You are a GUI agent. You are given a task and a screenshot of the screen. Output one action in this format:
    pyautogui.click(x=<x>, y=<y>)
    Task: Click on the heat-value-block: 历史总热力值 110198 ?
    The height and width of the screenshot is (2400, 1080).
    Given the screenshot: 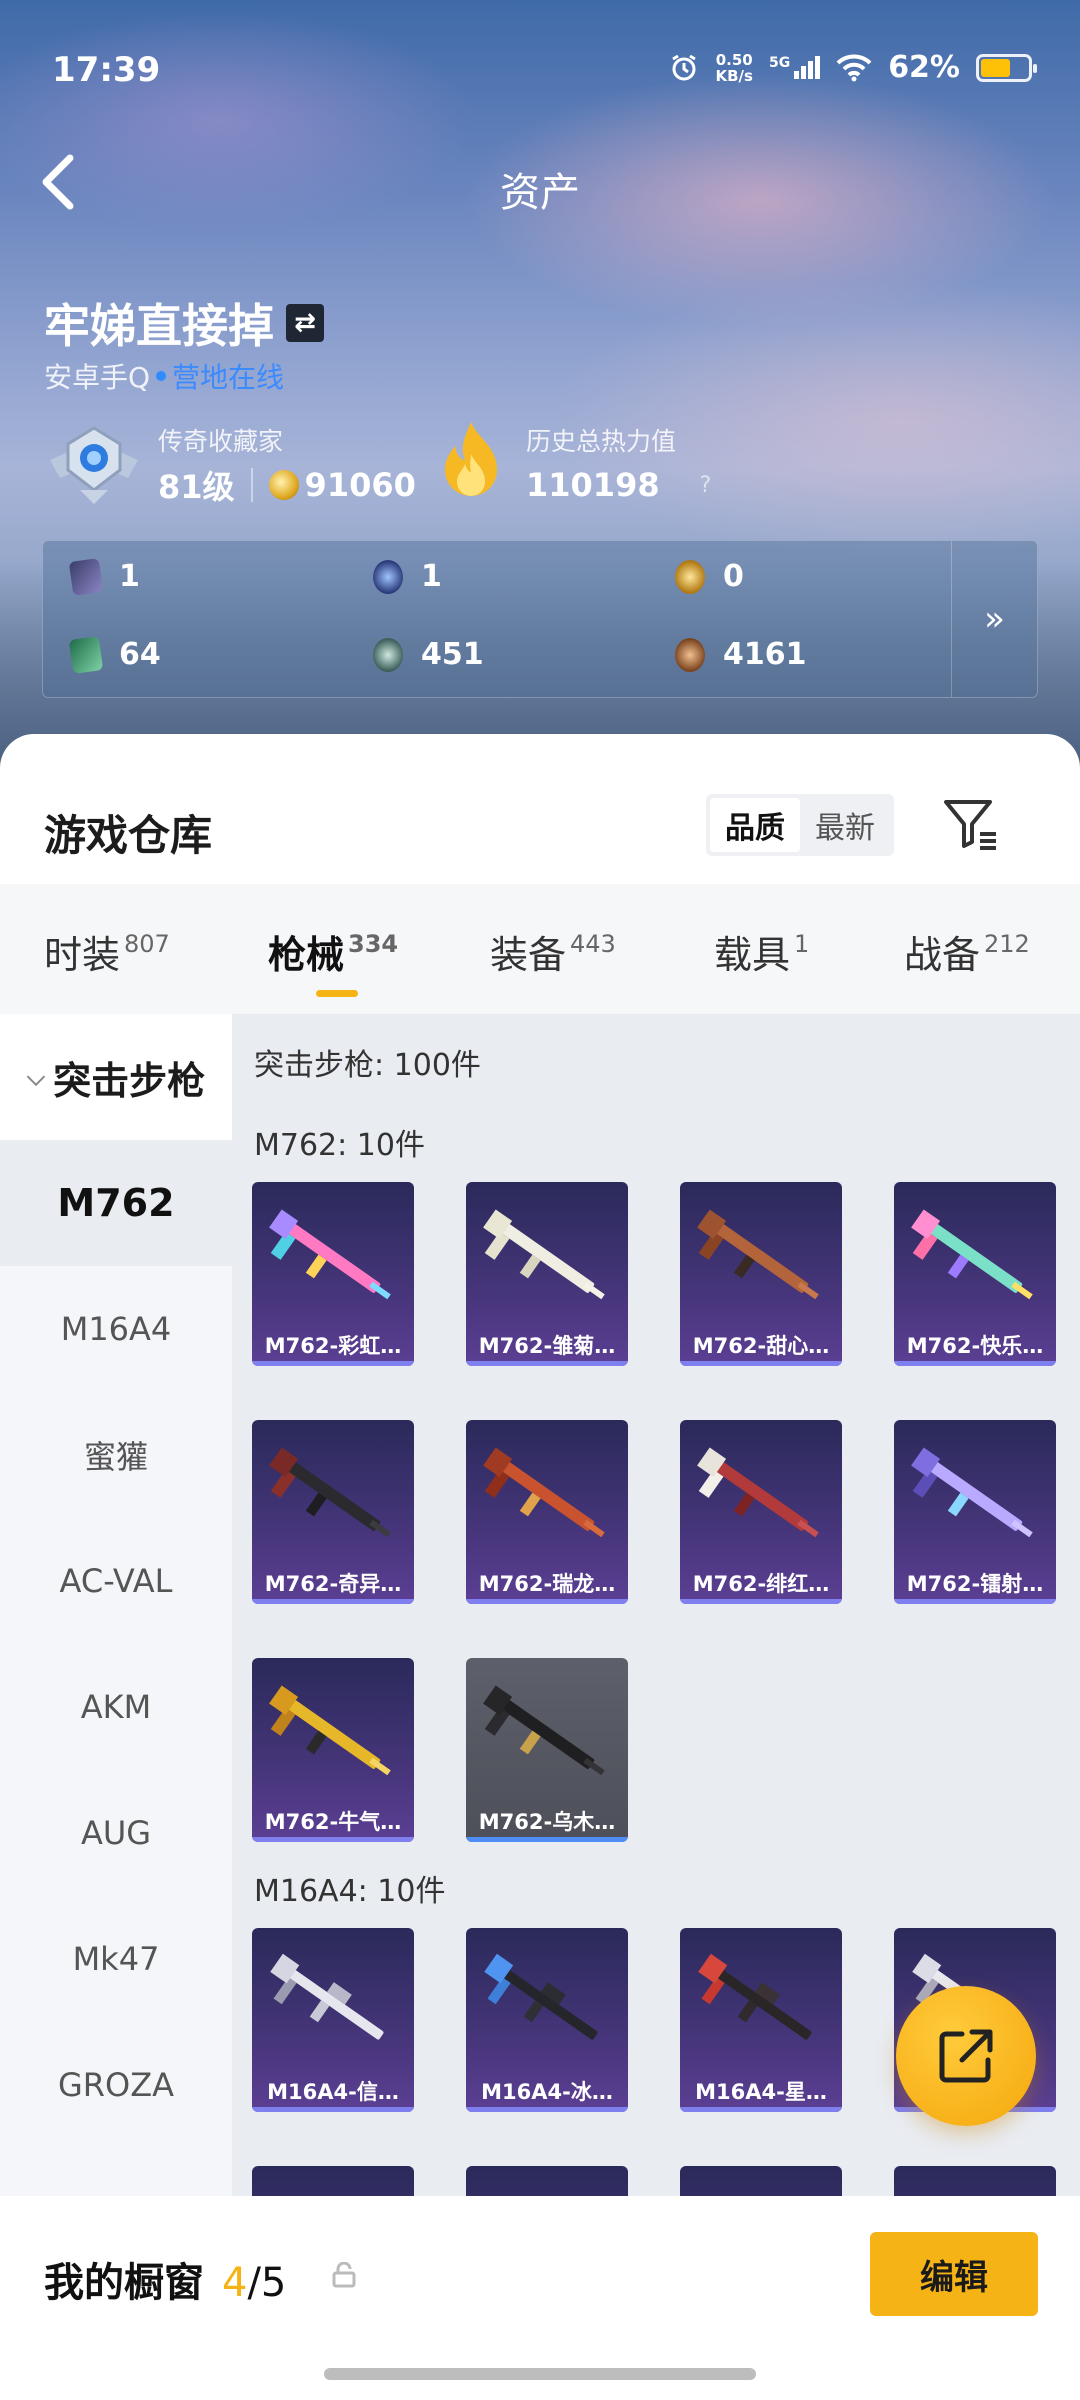 What is the action you would take?
    pyautogui.click(x=573, y=463)
    